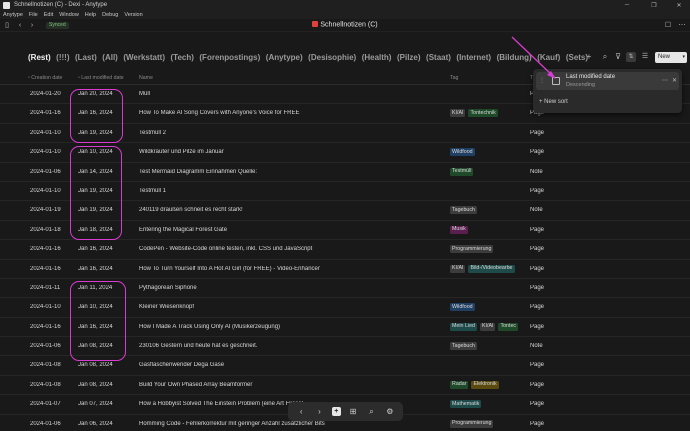 The height and width of the screenshot is (431, 690). What do you see at coordinates (62, 57) in the screenshot?
I see `tab-urgent: (!!!)` at bounding box center [62, 57].